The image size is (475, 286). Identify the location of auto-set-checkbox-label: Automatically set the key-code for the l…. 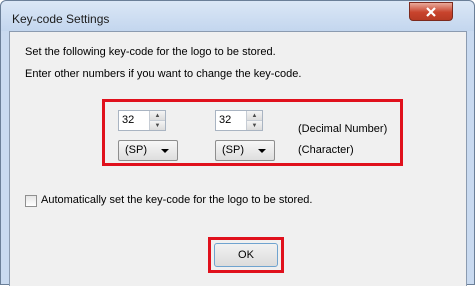
(176, 200).